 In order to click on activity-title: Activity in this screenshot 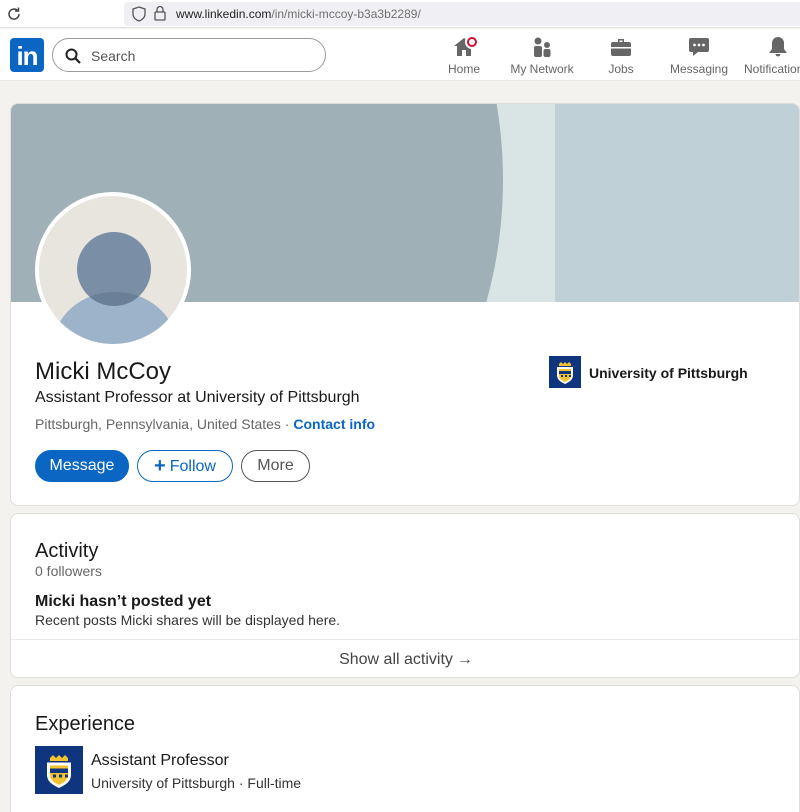, I will do `click(67, 551)`.